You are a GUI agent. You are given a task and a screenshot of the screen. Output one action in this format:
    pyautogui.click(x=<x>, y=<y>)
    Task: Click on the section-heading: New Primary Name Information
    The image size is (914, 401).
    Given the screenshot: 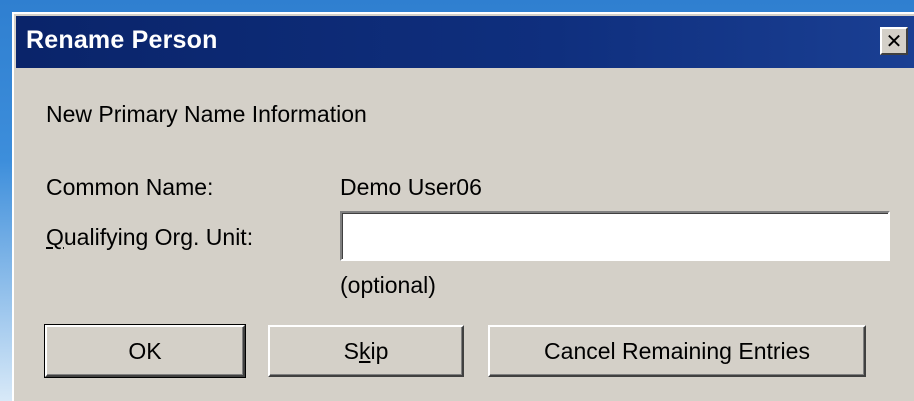 What is the action you would take?
    pyautogui.click(x=206, y=114)
    